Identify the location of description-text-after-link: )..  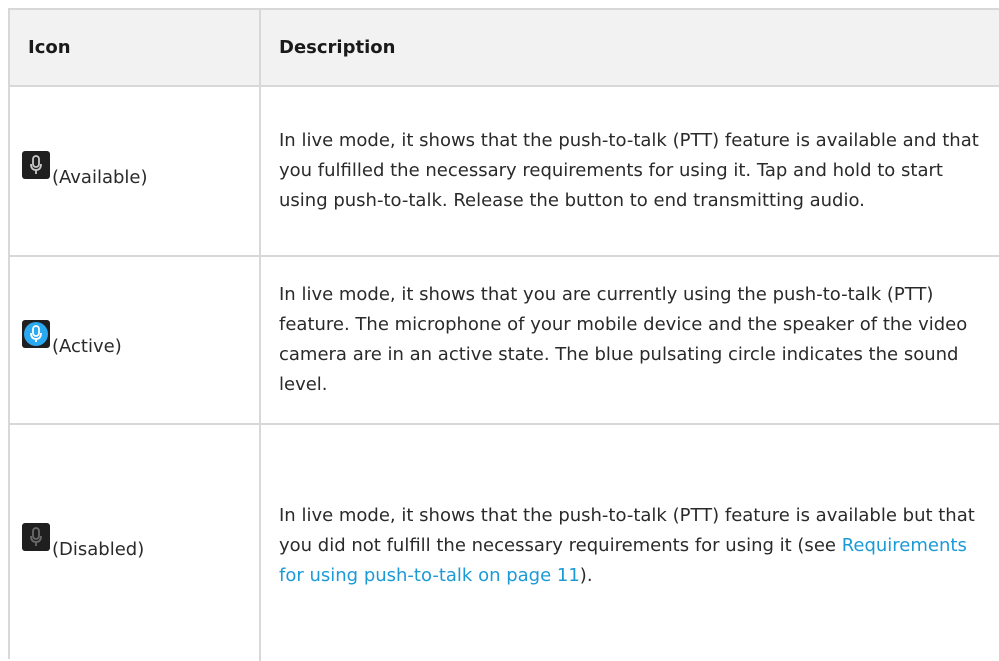
(586, 575).